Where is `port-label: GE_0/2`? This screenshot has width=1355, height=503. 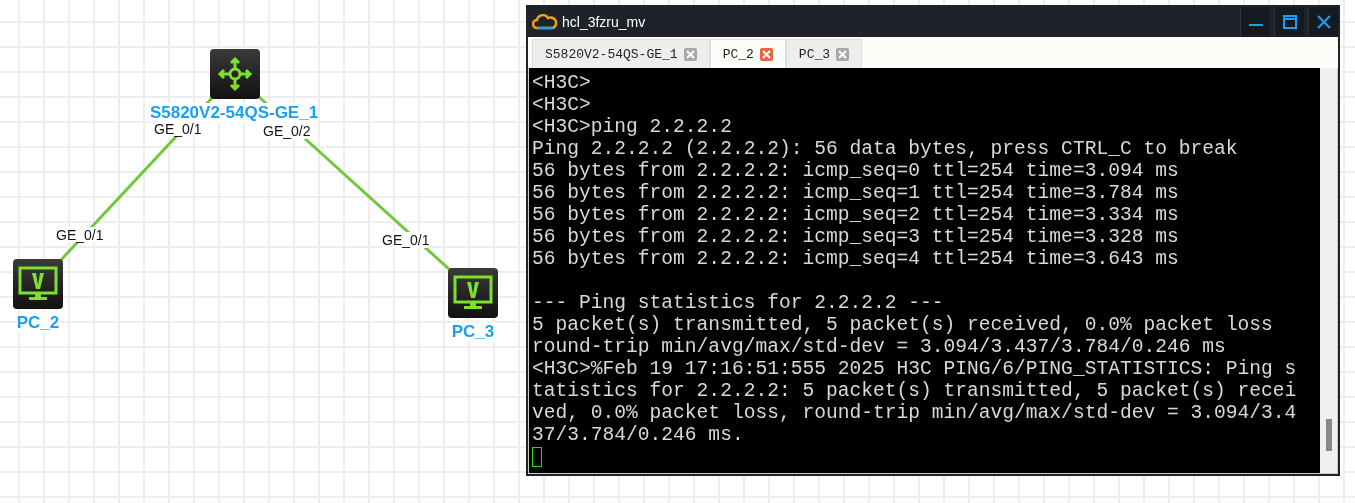 port-label: GE_0/2 is located at coordinates (287, 131).